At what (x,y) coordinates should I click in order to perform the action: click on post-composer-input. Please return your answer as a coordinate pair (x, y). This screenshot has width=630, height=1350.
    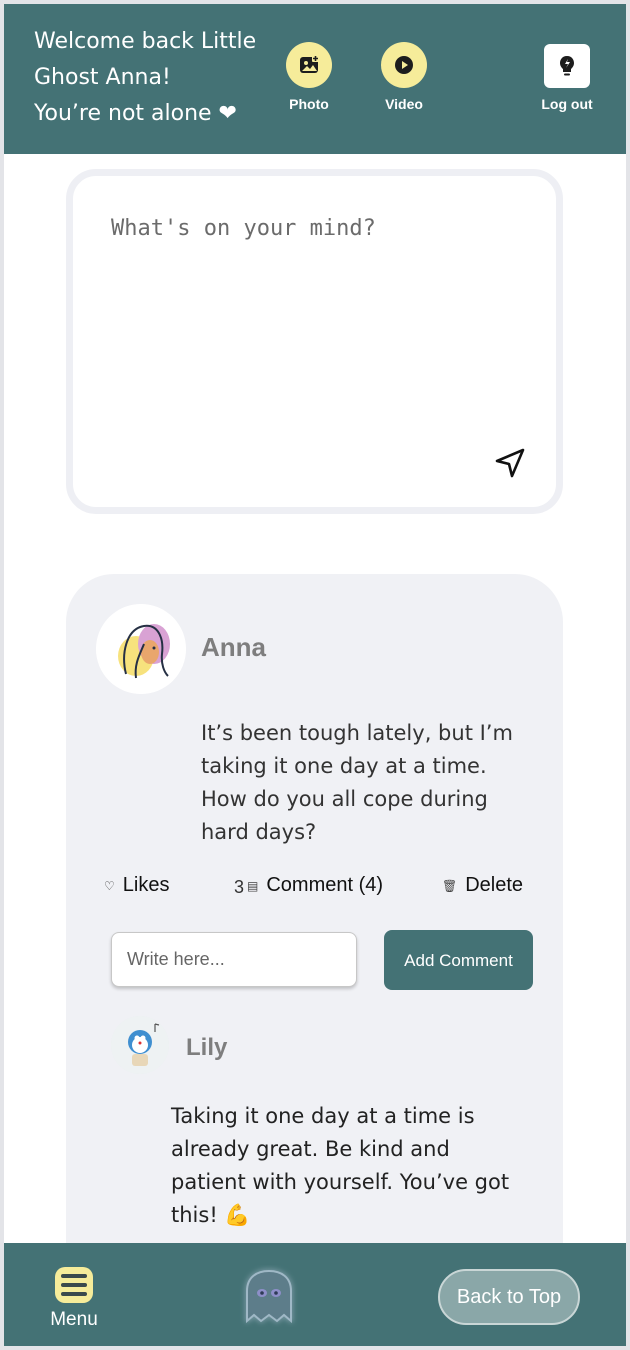
    Looking at the image, I should click on (316, 316).